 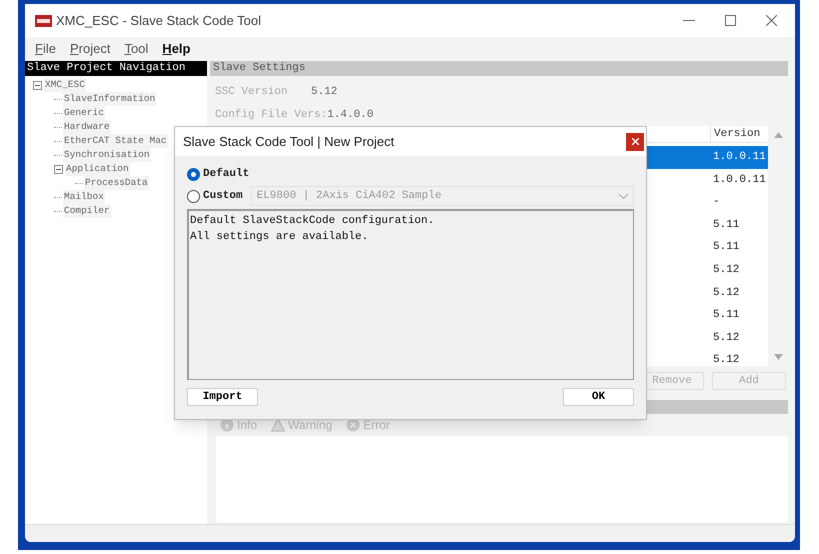 I want to click on tree-item: Generic, so click(x=84, y=113).